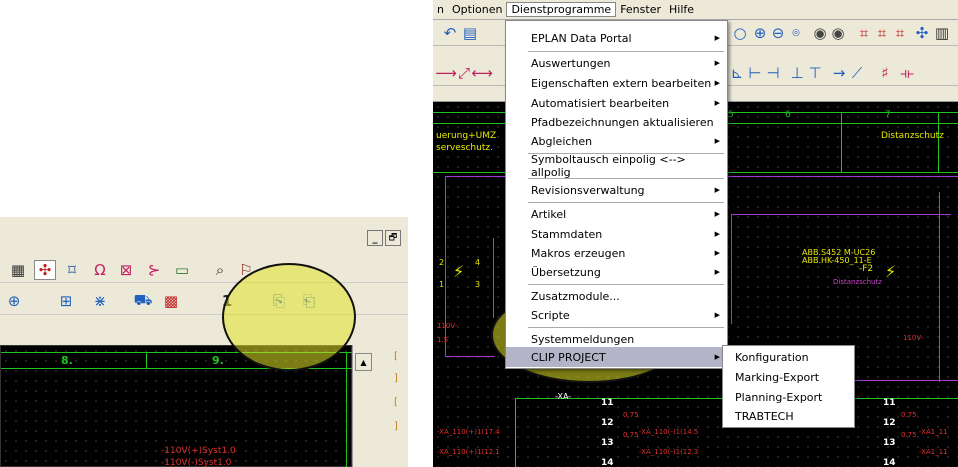 This screenshot has width=958, height=467. What do you see at coordinates (760, 33) in the screenshot?
I see `zoom-in-icon: ⊕` at bounding box center [760, 33].